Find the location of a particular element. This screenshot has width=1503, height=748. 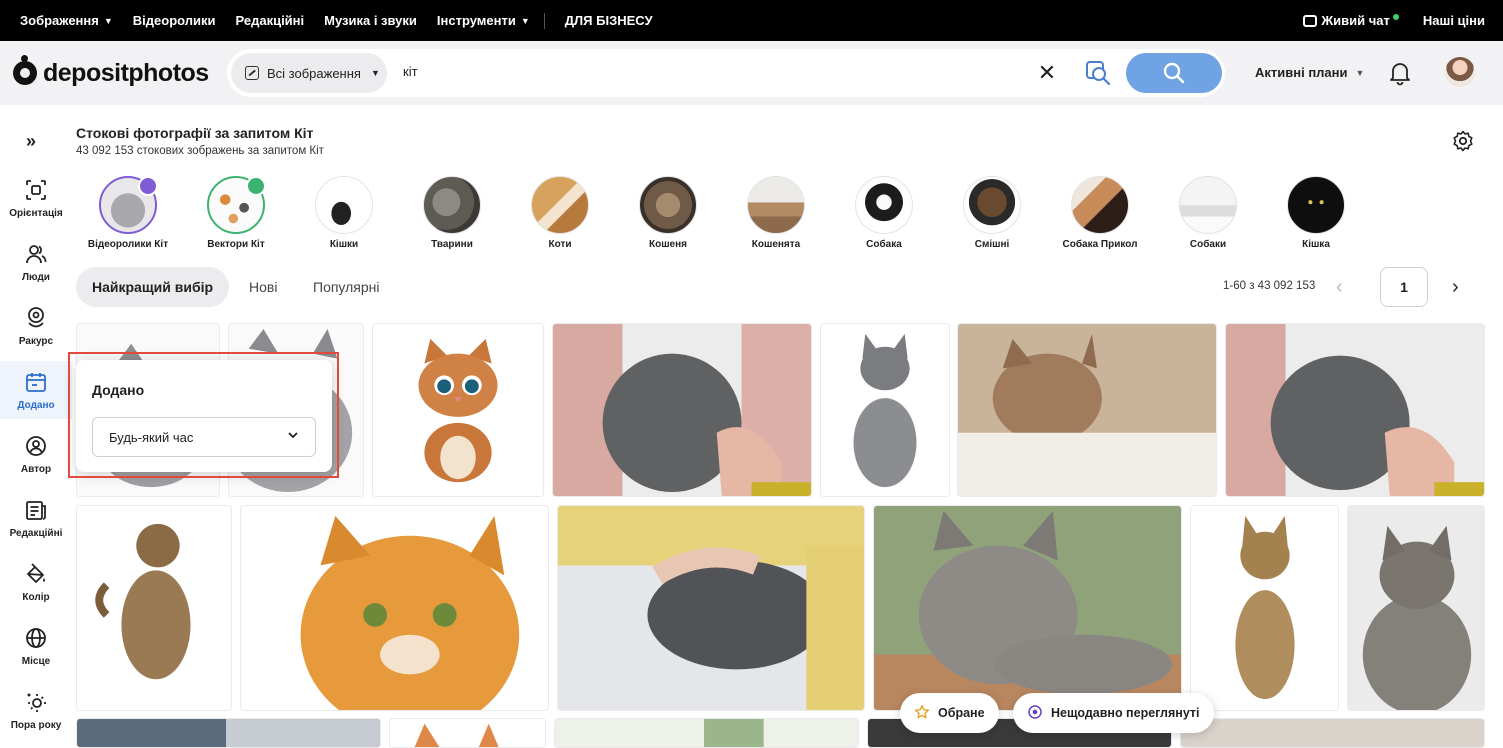

nav-music-label: Музика і звуки is located at coordinates (370, 20).